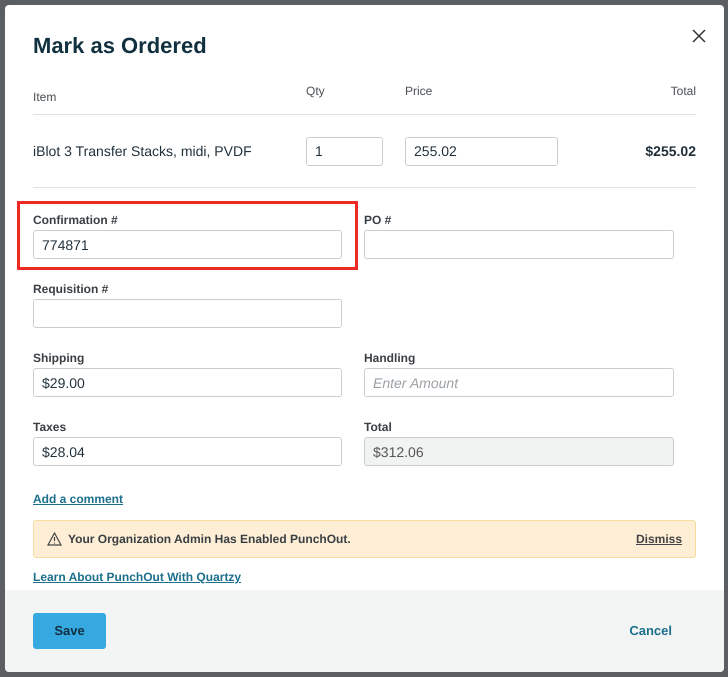  Describe the element at coordinates (519, 382) in the screenshot. I see `input-field: Enter Amount` at that location.